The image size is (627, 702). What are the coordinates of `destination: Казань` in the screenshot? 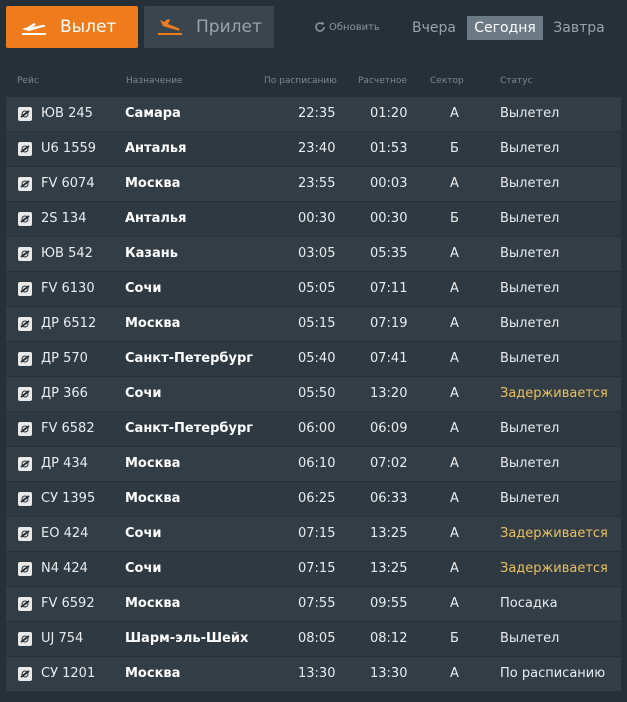 It's located at (151, 253).